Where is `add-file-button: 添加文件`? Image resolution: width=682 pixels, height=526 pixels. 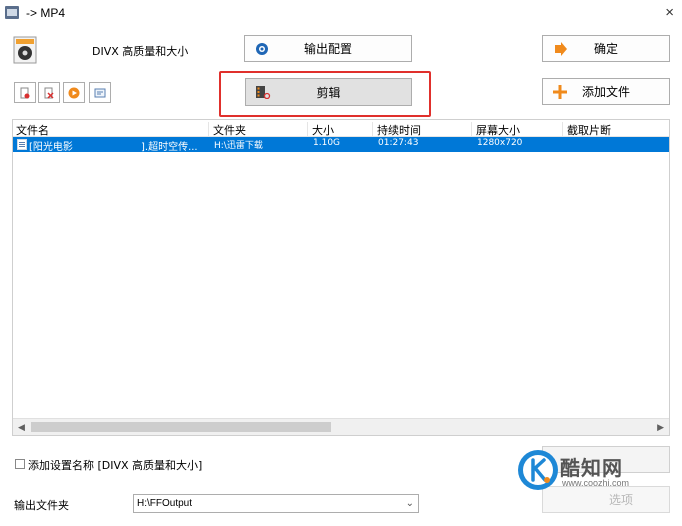
add-file-button: 添加文件 is located at coordinates (606, 91).